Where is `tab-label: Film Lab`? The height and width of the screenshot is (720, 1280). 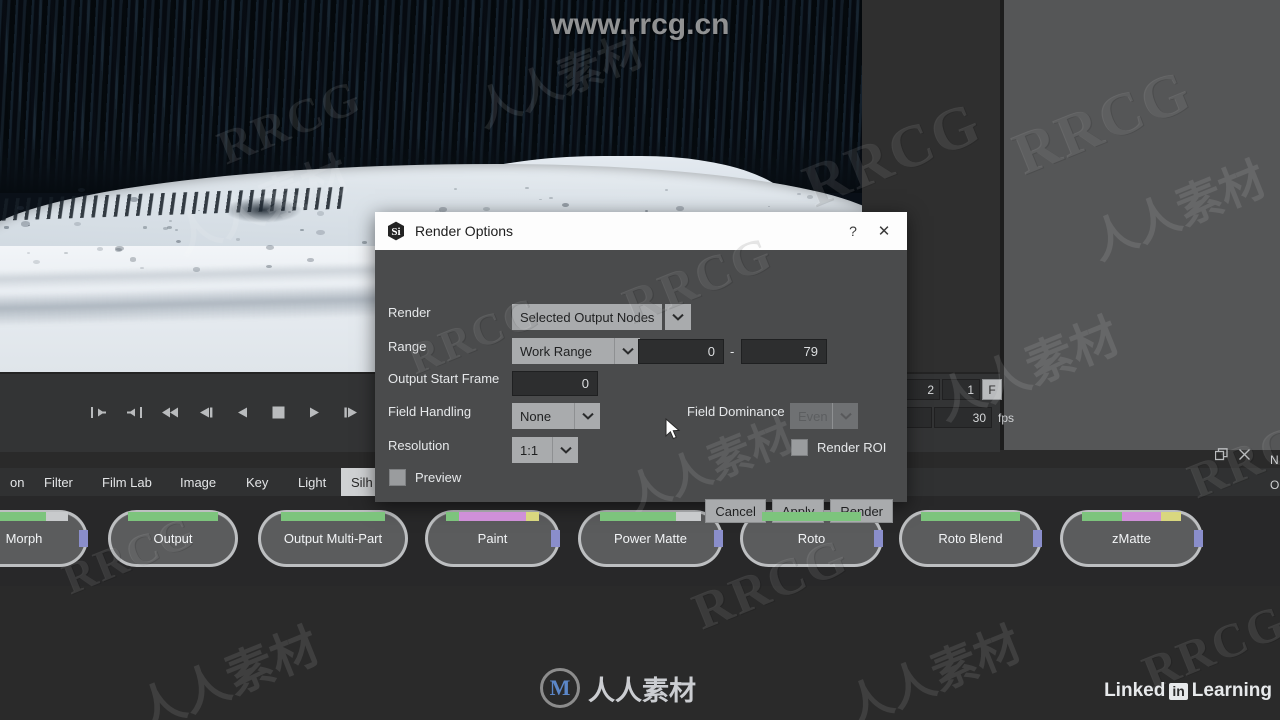
tab-label: Film Lab is located at coordinates (127, 482).